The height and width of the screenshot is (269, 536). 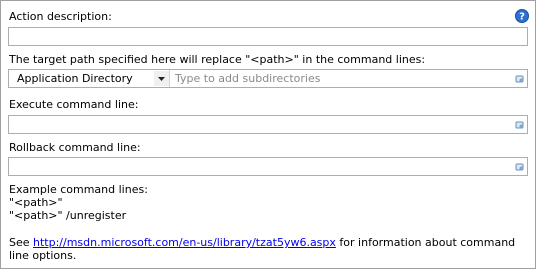 I want to click on example-line: "<path>" /unregister, so click(x=68, y=215).